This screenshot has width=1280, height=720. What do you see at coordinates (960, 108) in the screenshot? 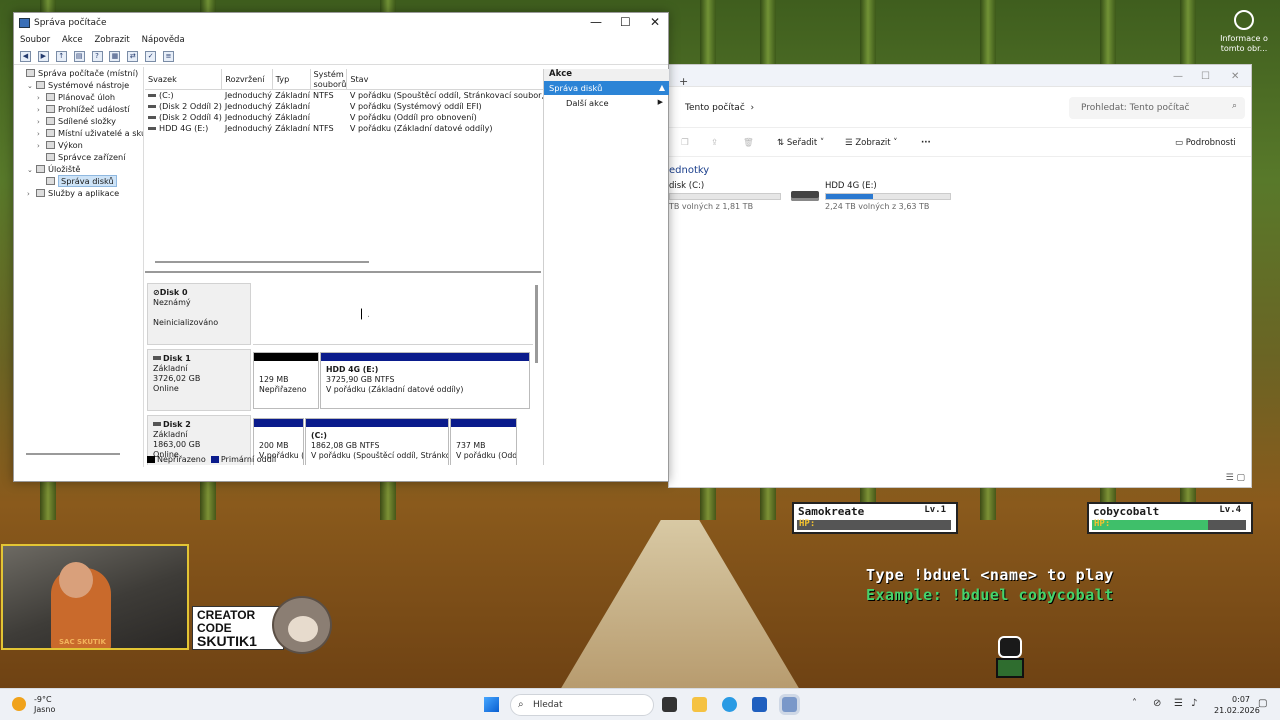
I see `address-bar: Tento počítač › Prohledat` at bounding box center [960, 108].